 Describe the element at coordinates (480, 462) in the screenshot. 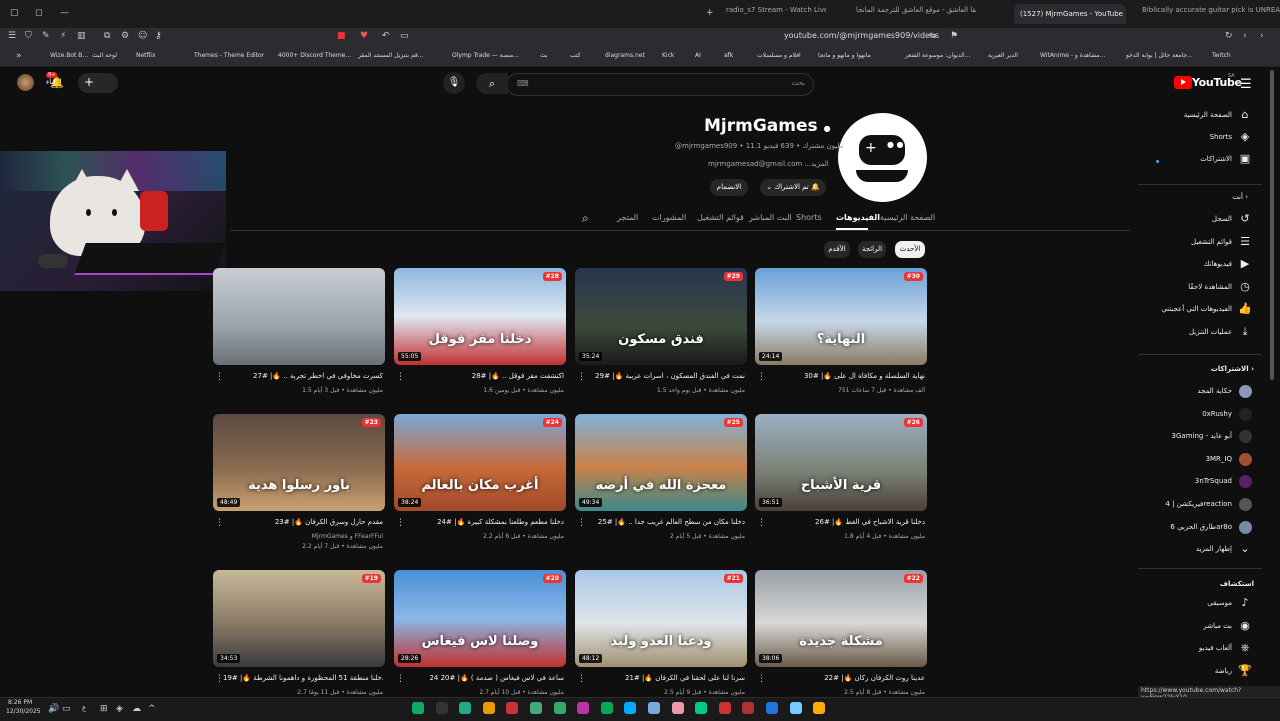

I see `video-thumbnail: أغرب مكان بالعالم #24 38:24` at that location.